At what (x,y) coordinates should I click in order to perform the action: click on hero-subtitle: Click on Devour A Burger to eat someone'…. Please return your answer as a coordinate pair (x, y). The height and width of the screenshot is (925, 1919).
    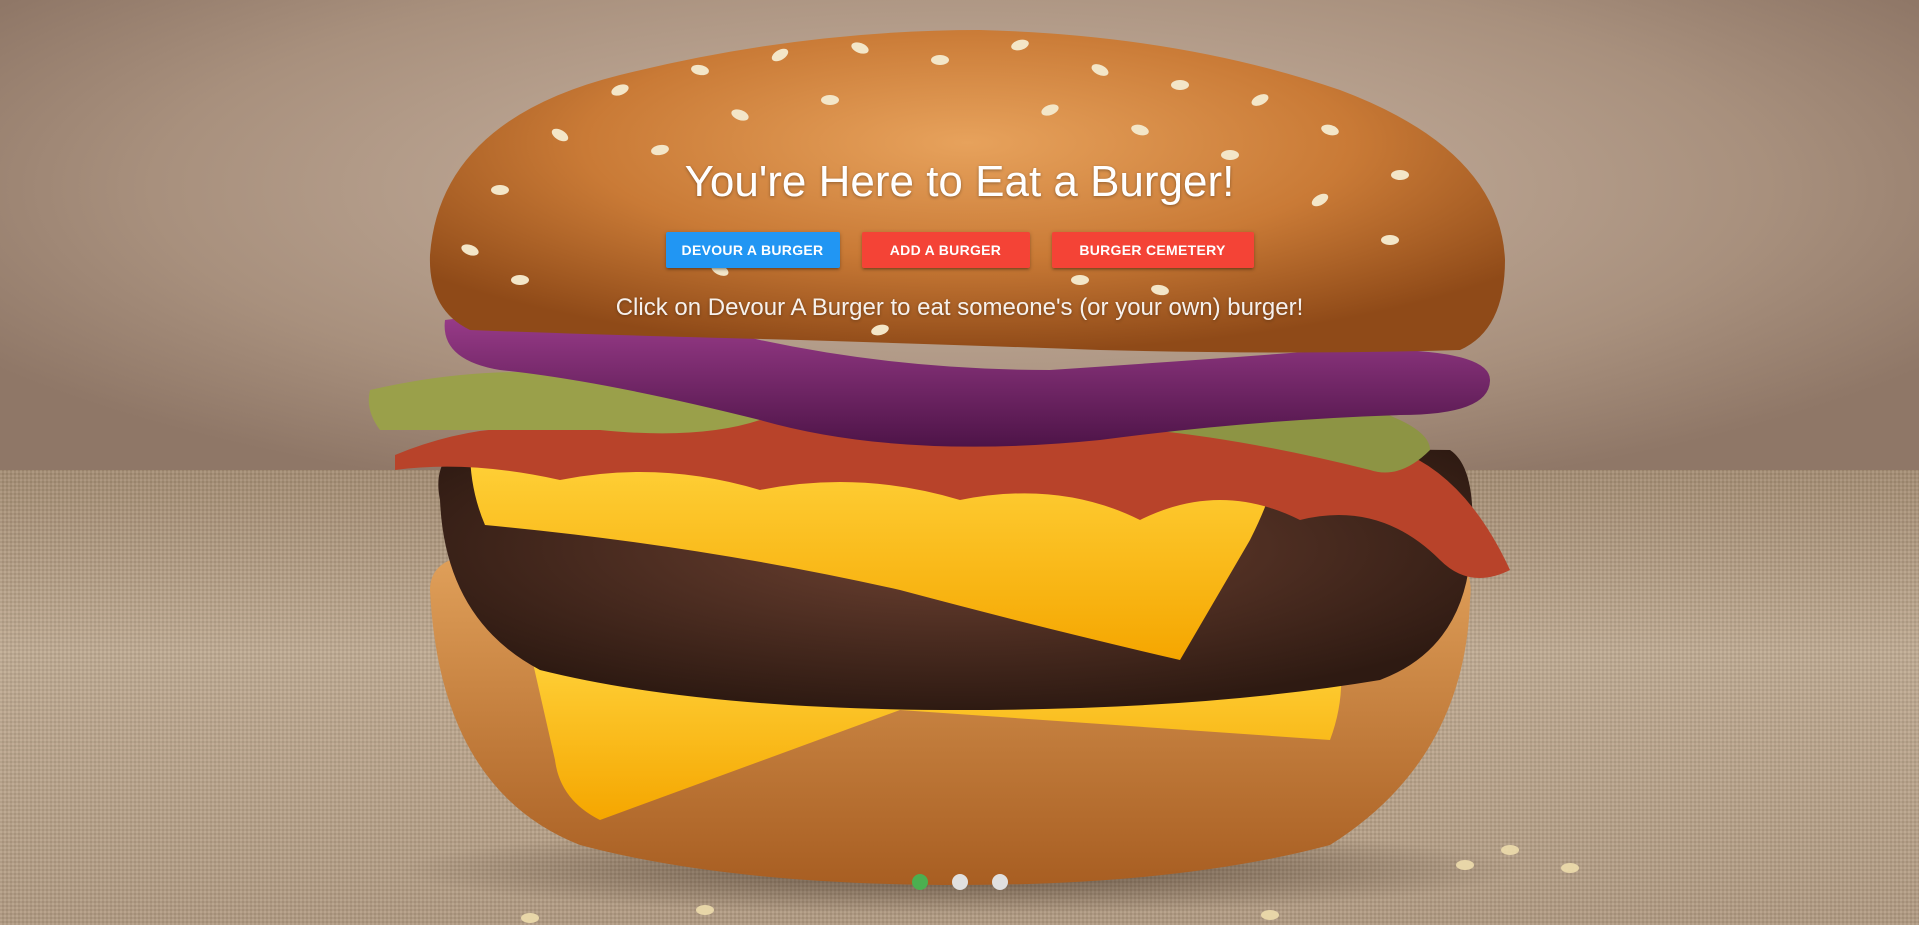
    Looking at the image, I should click on (959, 307).